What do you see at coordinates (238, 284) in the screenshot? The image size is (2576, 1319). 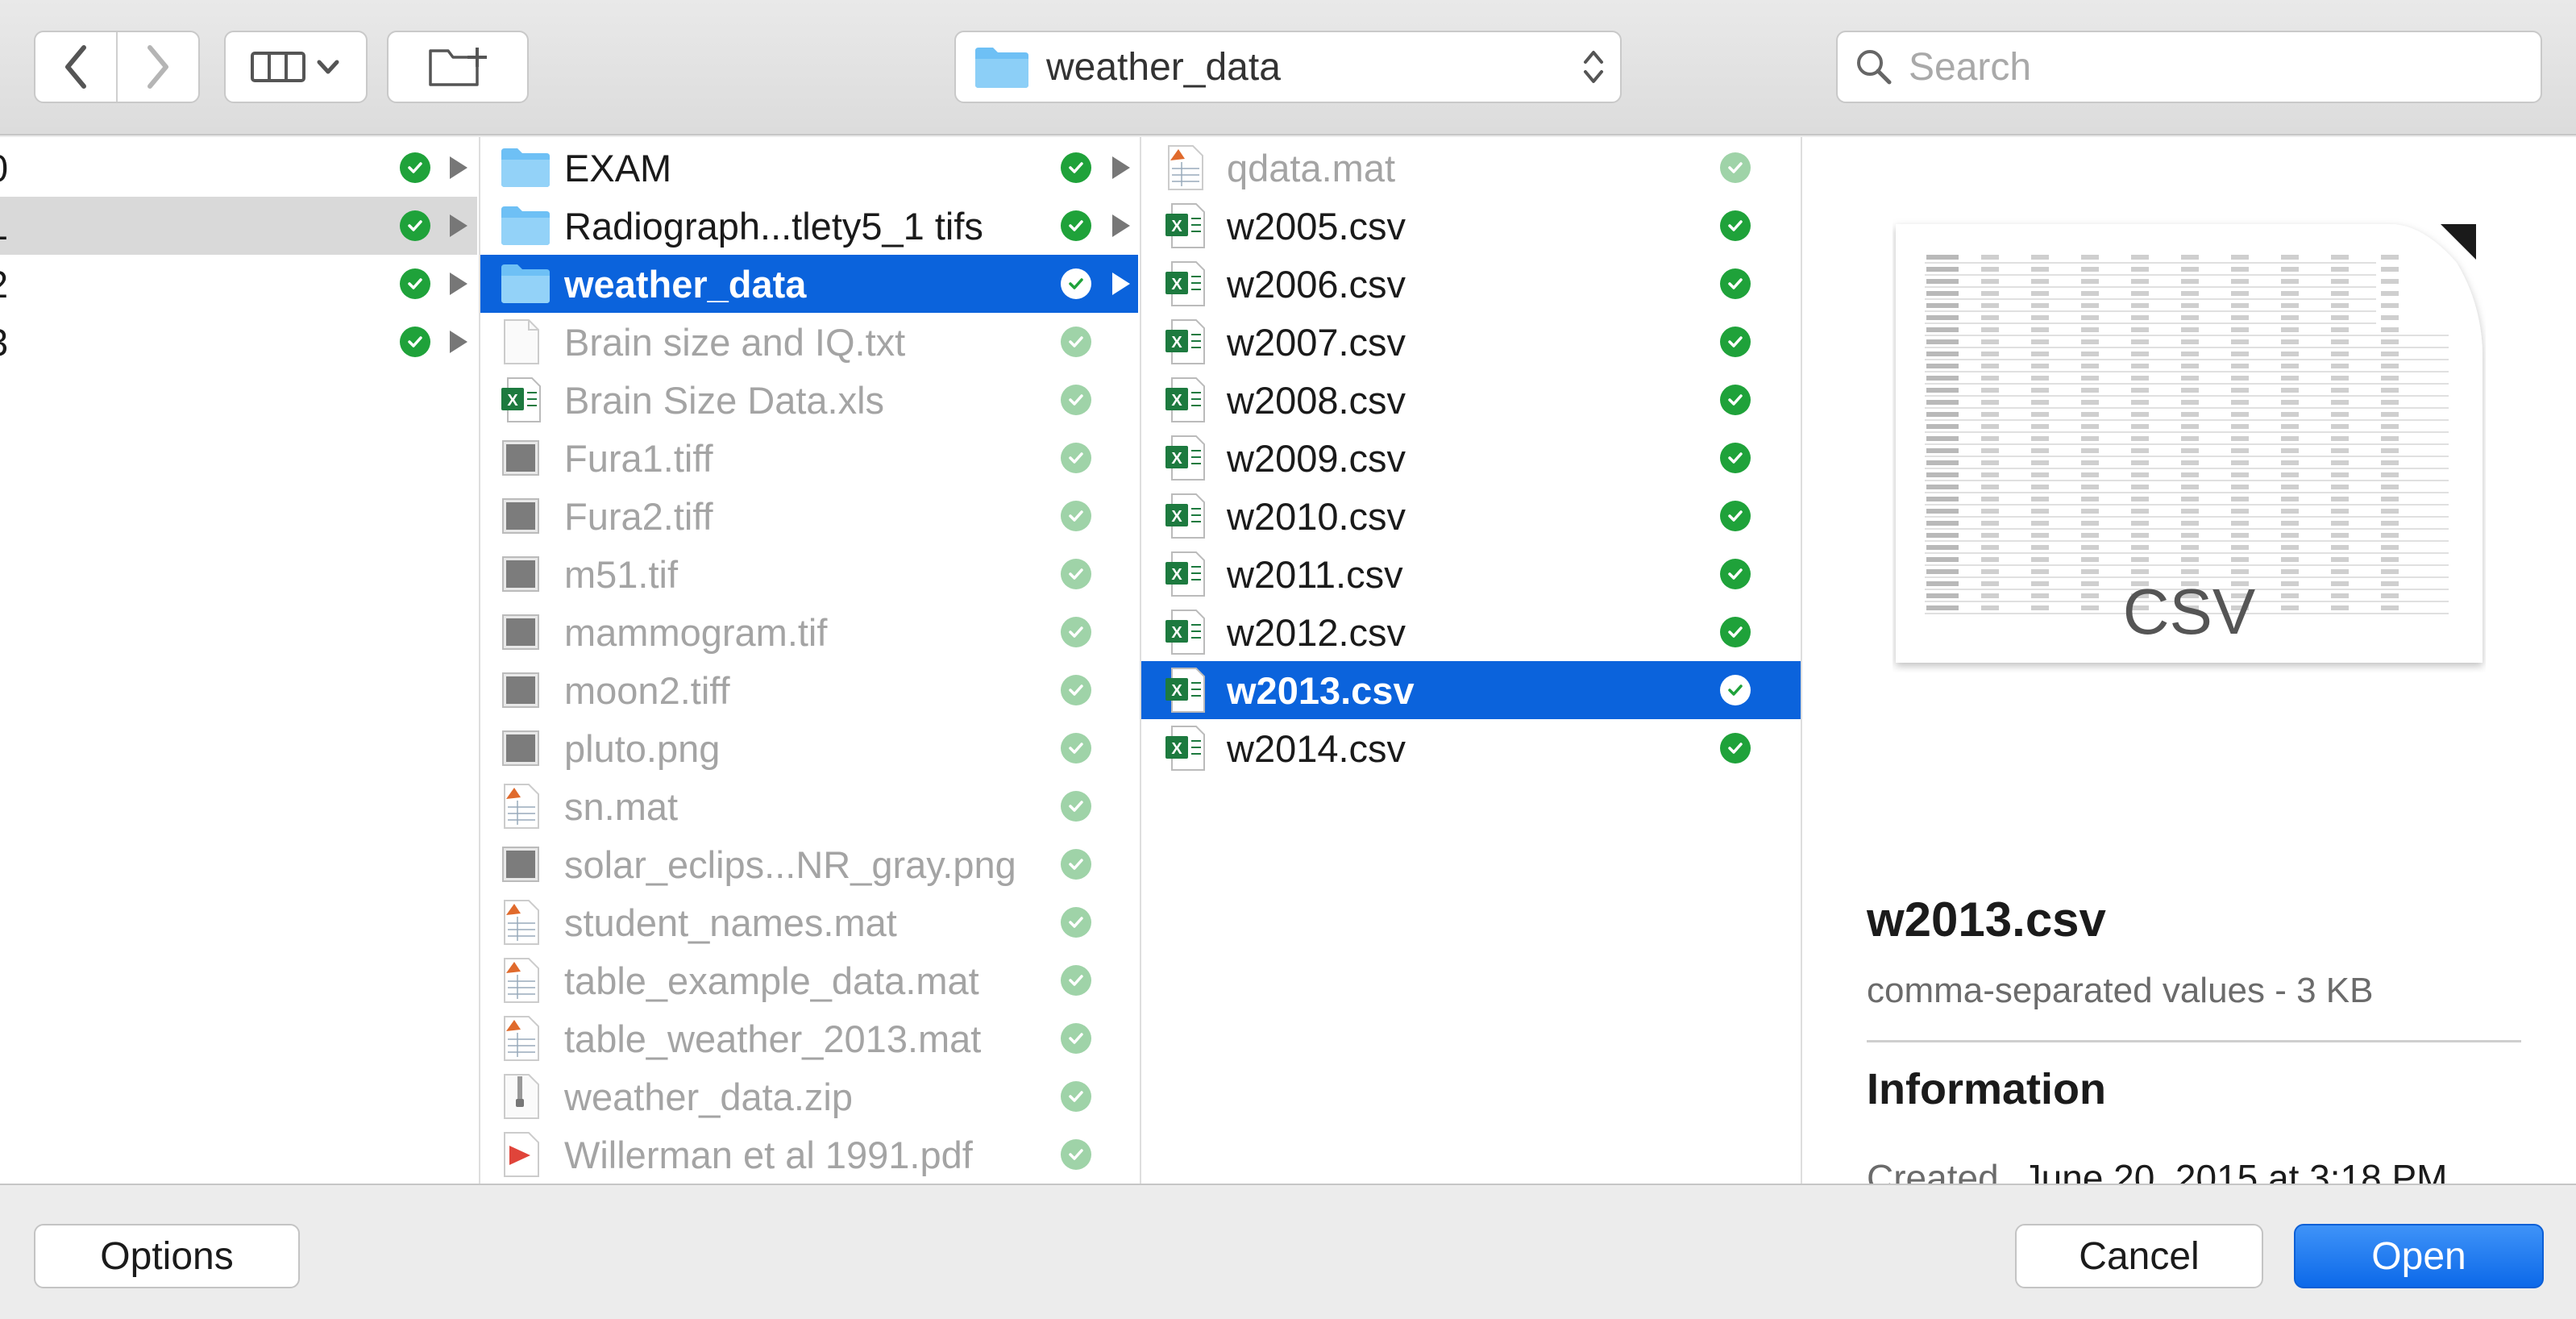 I see `list-item: 2` at bounding box center [238, 284].